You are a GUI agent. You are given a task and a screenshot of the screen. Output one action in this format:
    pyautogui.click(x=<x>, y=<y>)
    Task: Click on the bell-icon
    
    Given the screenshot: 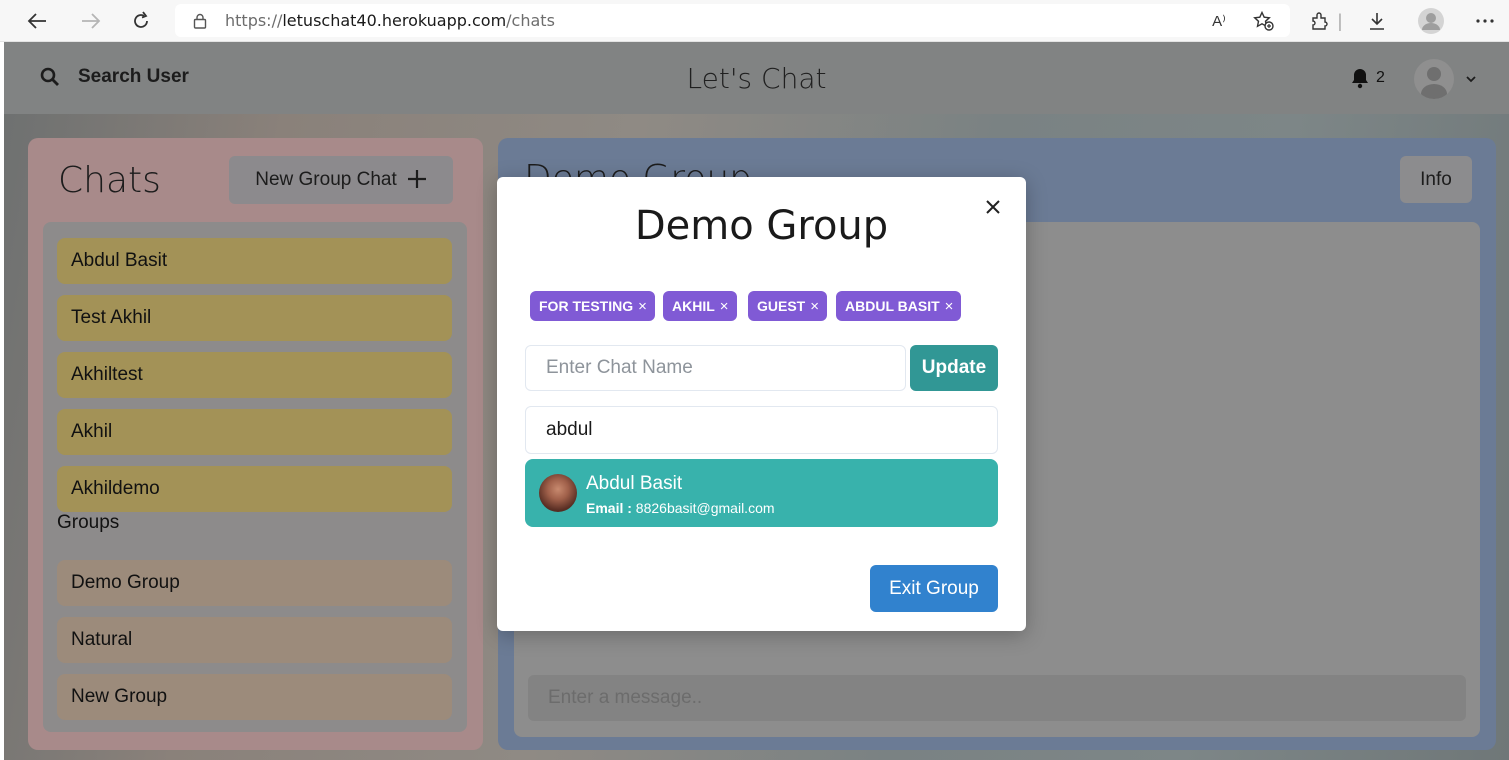 What is the action you would take?
    pyautogui.click(x=1360, y=79)
    